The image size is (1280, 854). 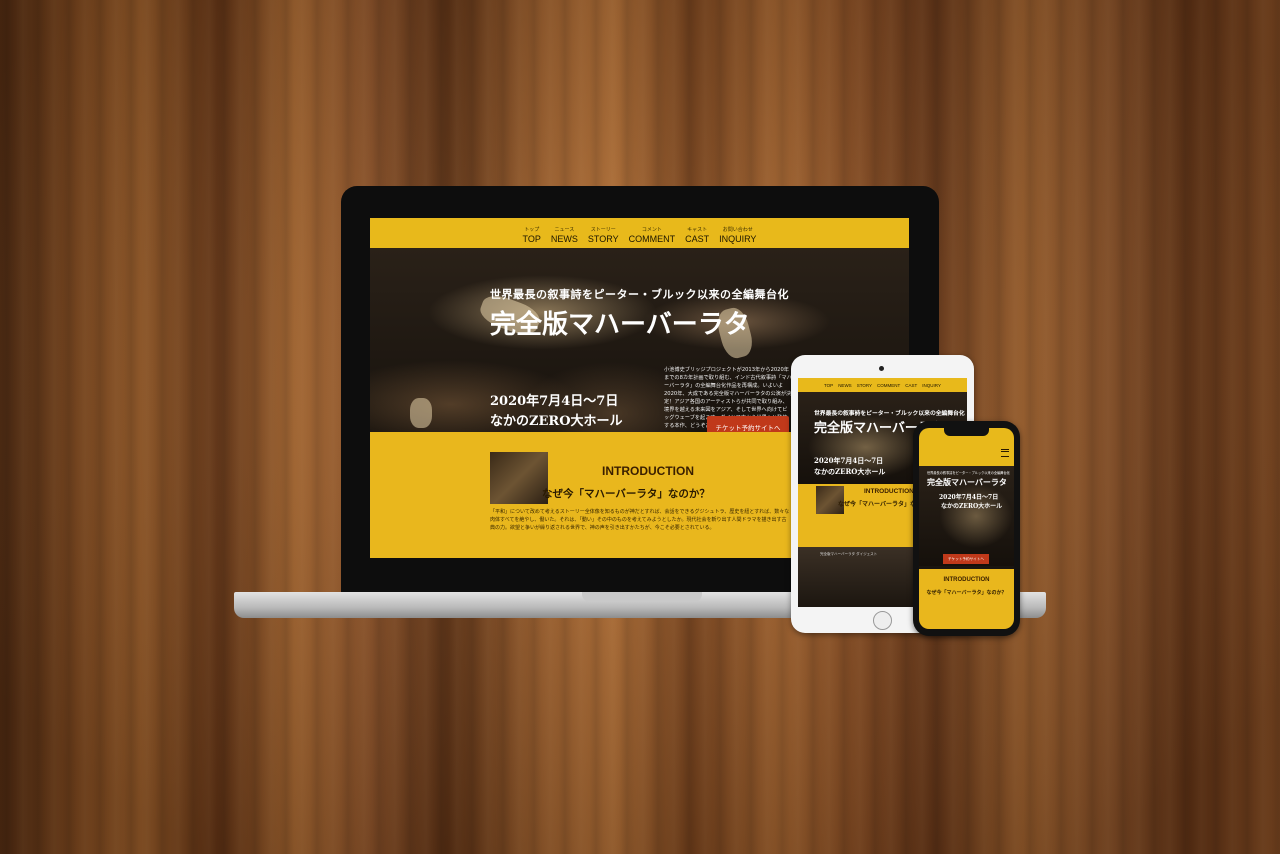 What do you see at coordinates (603, 230) in the screenshot?
I see `nav-item-kana: ストーリー` at bounding box center [603, 230].